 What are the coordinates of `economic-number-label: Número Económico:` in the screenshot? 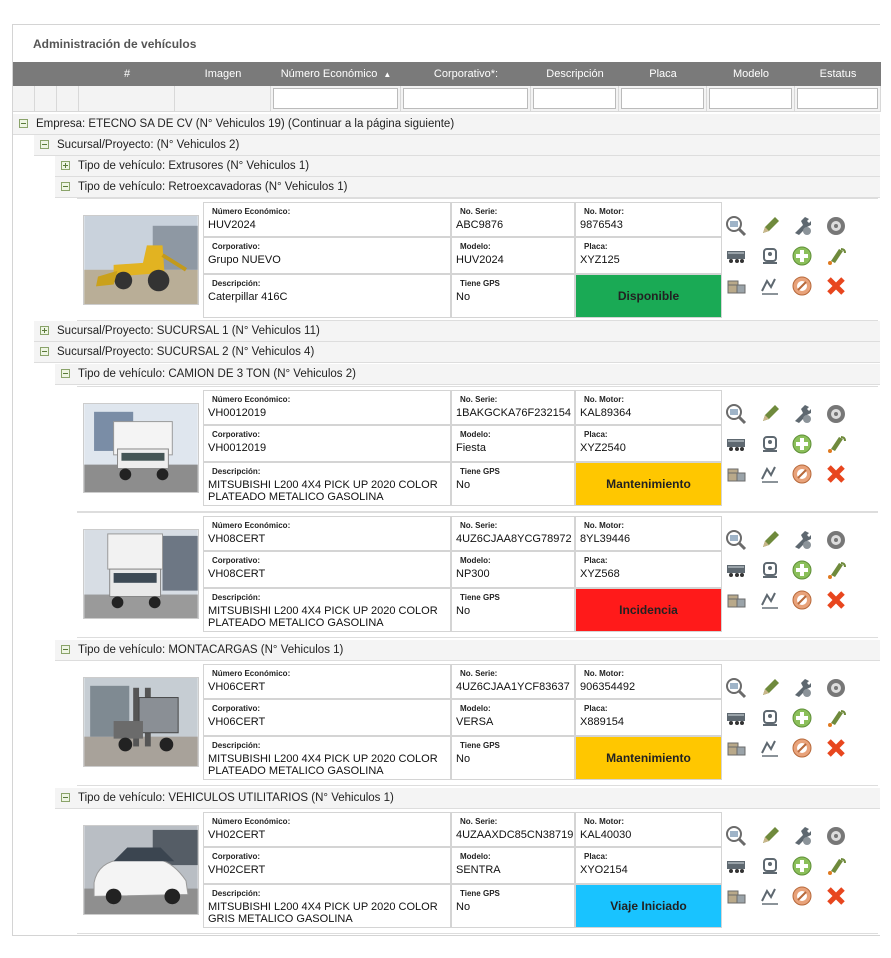 It's located at (251, 821).